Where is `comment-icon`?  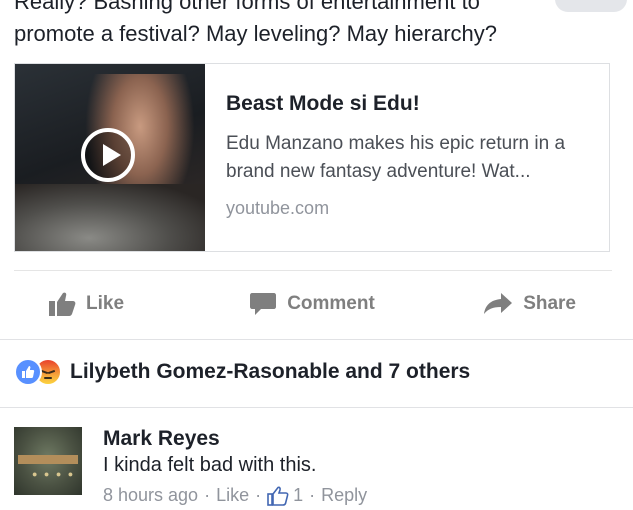
comment-icon is located at coordinates (263, 304).